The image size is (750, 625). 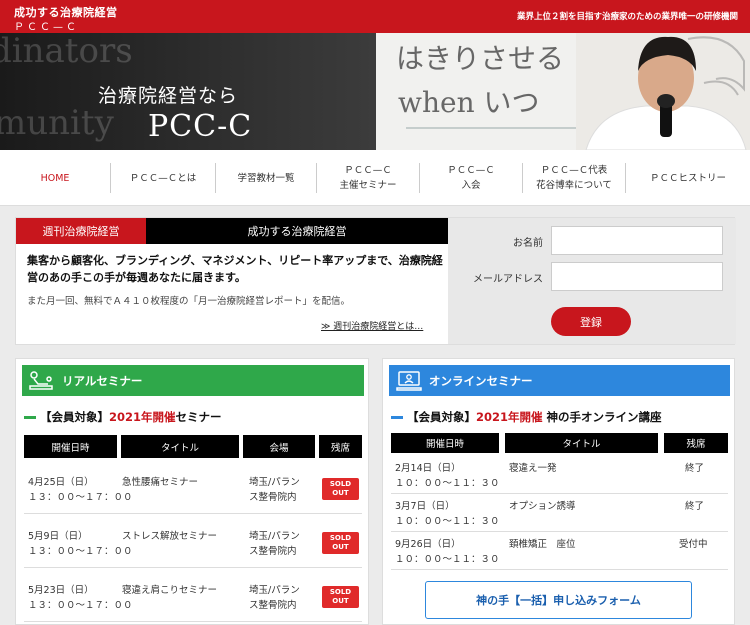 I want to click on hero-title: 治療院経営なら, so click(x=168, y=96).